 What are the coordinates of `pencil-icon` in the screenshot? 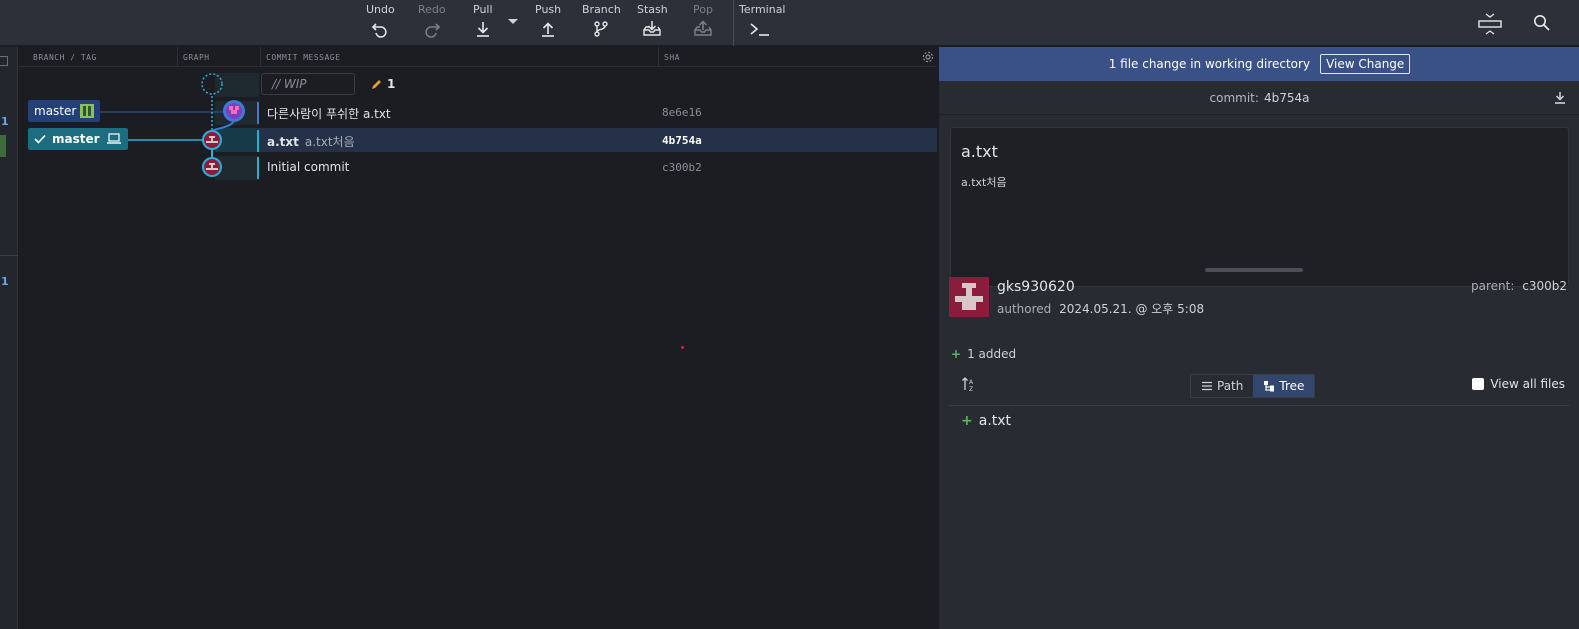 It's located at (376, 84).